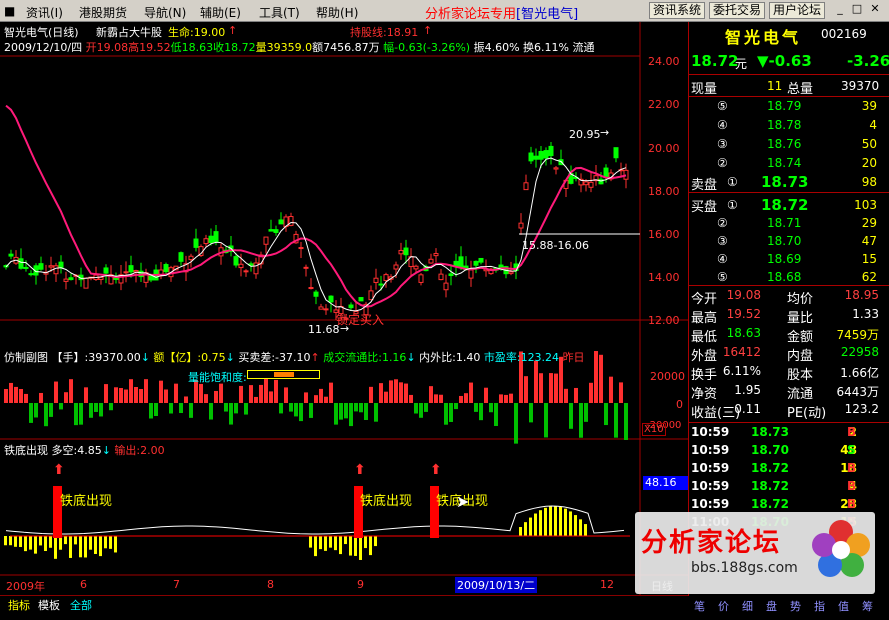  What do you see at coordinates (785, 205) in the screenshot?
I see `order-price: 18.72` at bounding box center [785, 205].